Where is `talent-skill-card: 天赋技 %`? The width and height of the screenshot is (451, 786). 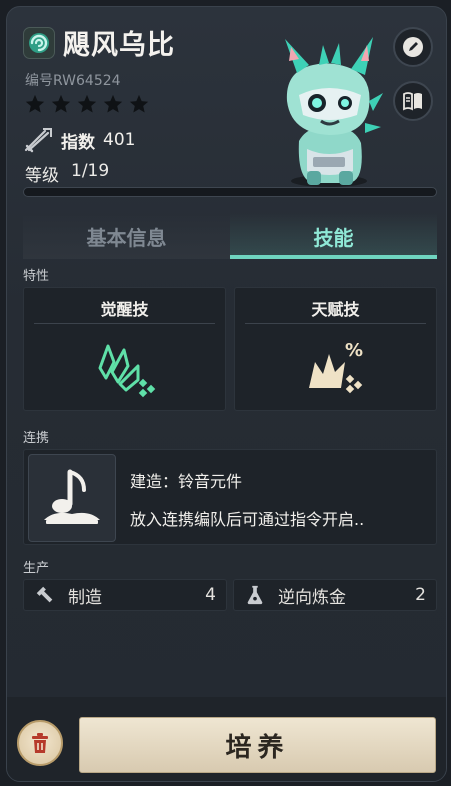 talent-skill-card: 天赋技 % is located at coordinates (335, 349).